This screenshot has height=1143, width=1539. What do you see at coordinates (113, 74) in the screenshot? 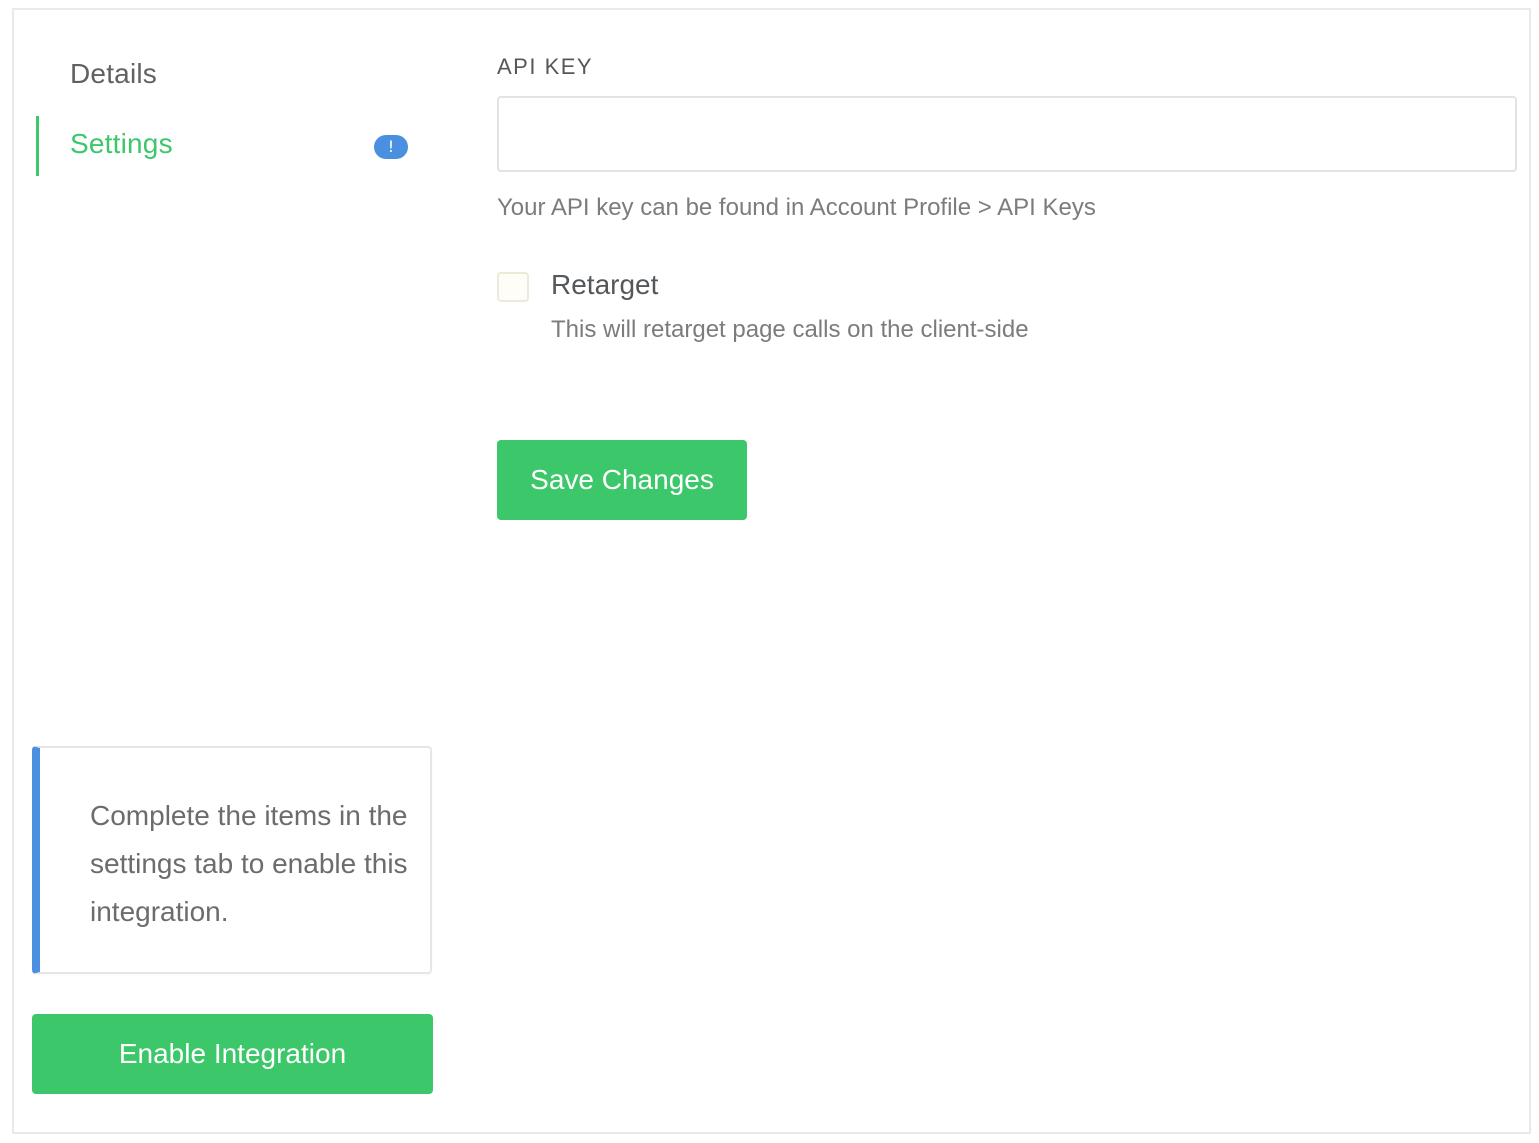
I see `sidebar-item-details: Details` at bounding box center [113, 74].